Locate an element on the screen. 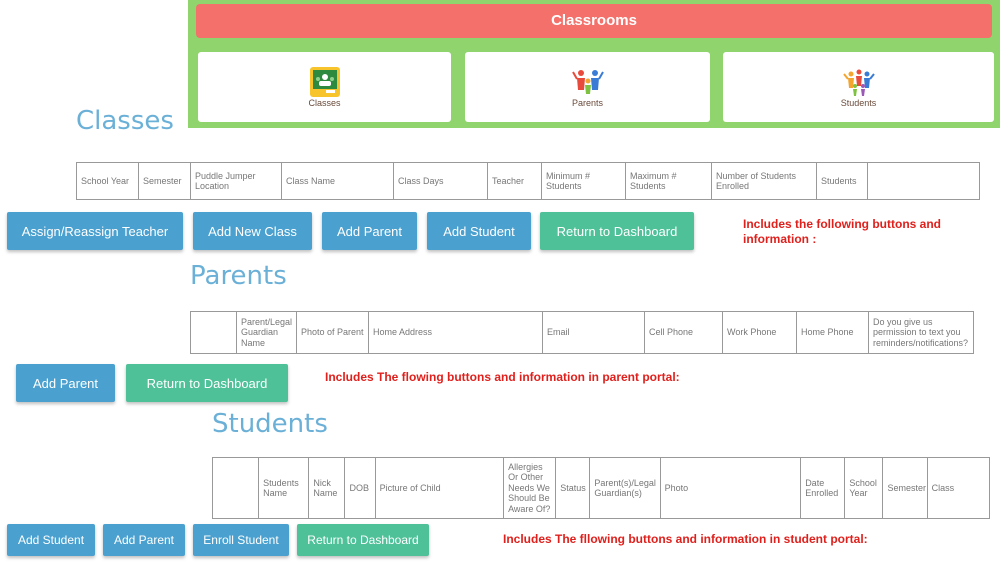 This screenshot has height=562, width=1000. add-new-class-button: Add New Class is located at coordinates (252, 231).